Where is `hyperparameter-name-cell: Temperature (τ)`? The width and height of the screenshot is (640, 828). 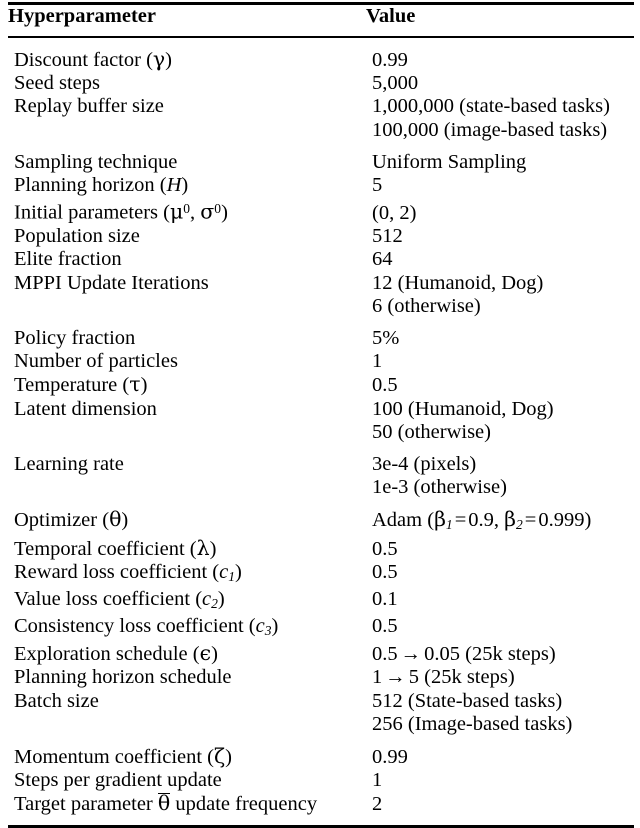 hyperparameter-name-cell: Temperature (τ) is located at coordinates (81, 384).